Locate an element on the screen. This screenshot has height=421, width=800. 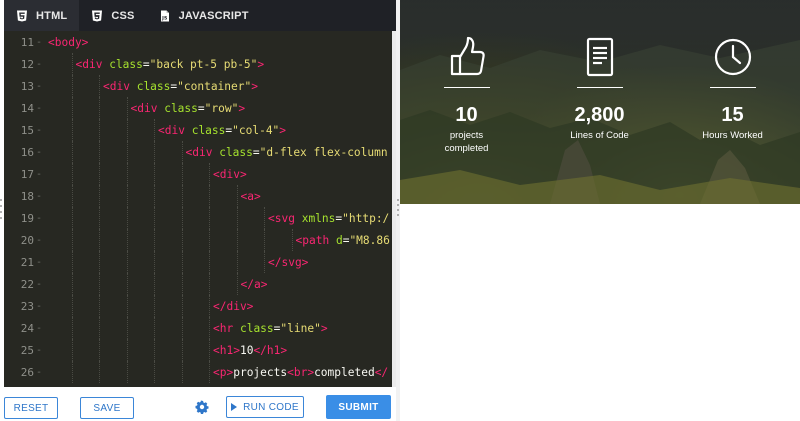
code-text: <div> is located at coordinates (230, 174).